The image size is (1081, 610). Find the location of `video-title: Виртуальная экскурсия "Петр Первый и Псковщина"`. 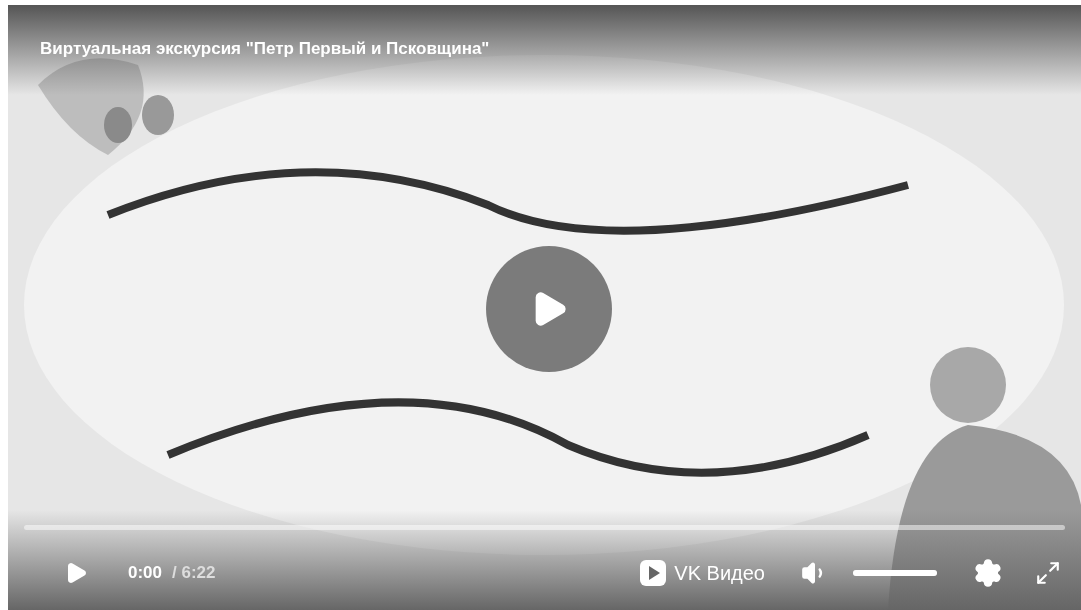

video-title: Виртуальная экскурсия "Петр Первый и Псковщина" is located at coordinates (265, 49).